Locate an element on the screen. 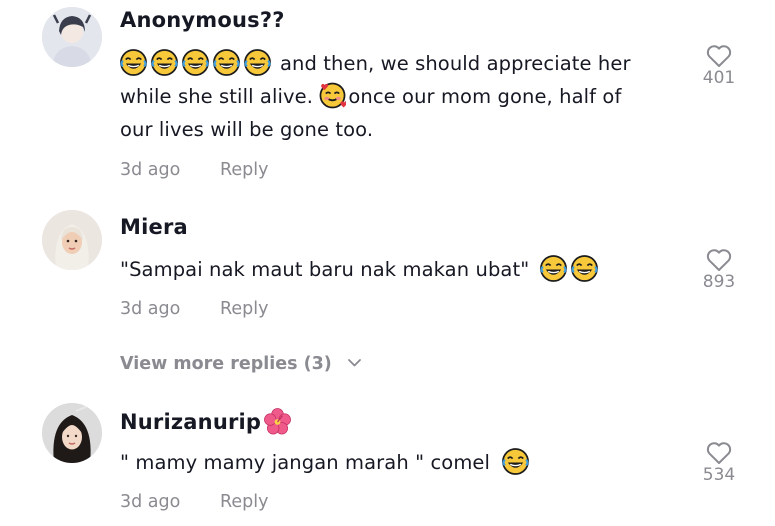 Image resolution: width=775 pixels, height=526 pixels. like-count: 534 is located at coordinates (719, 475).